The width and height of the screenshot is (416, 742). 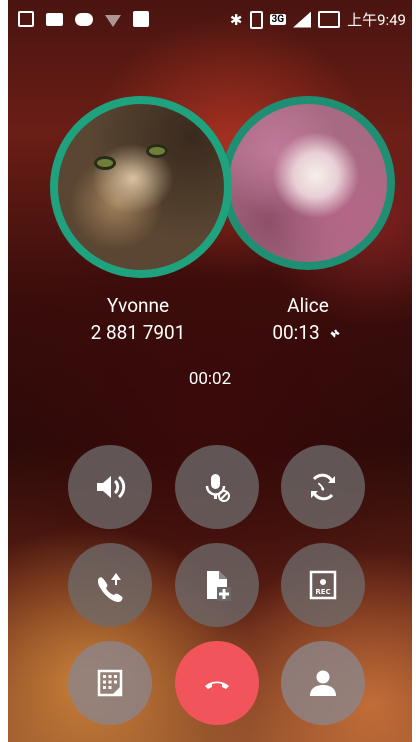 I want to click on speaker-icon, so click(x=111, y=487).